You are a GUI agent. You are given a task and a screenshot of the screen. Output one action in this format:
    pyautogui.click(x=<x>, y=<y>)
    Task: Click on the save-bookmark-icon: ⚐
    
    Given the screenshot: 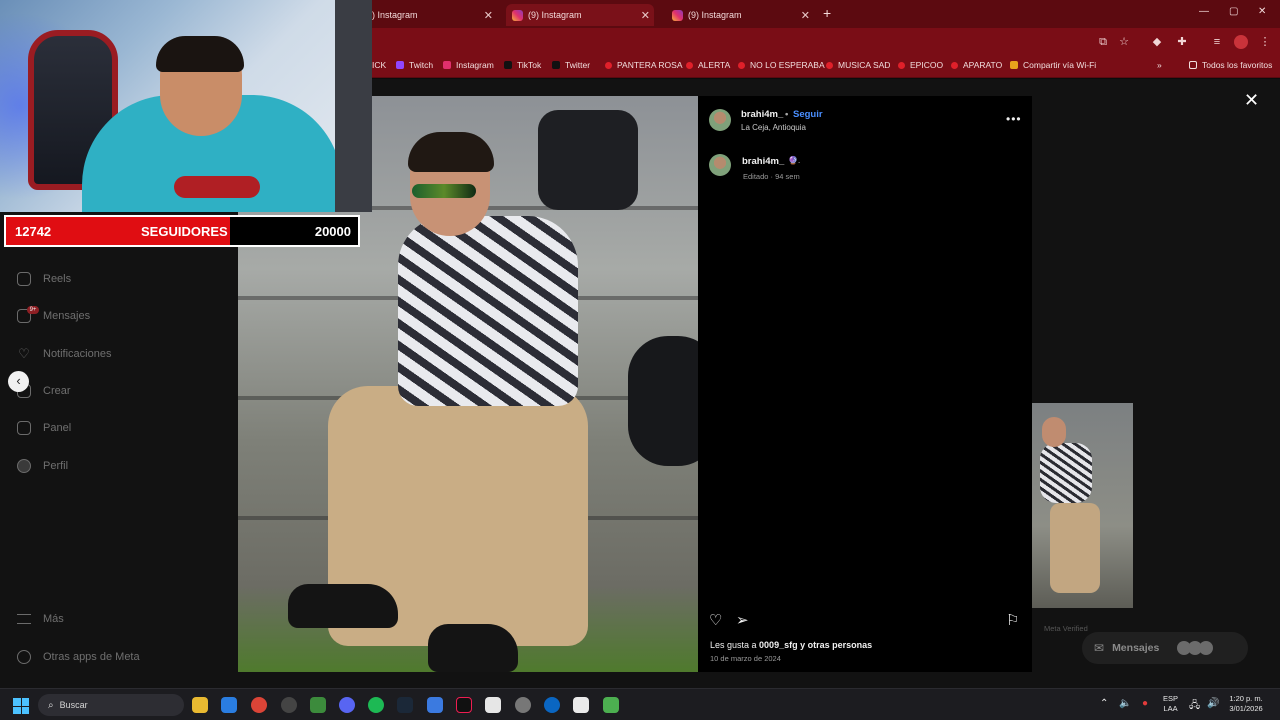 What is the action you would take?
    pyautogui.click(x=1012, y=620)
    